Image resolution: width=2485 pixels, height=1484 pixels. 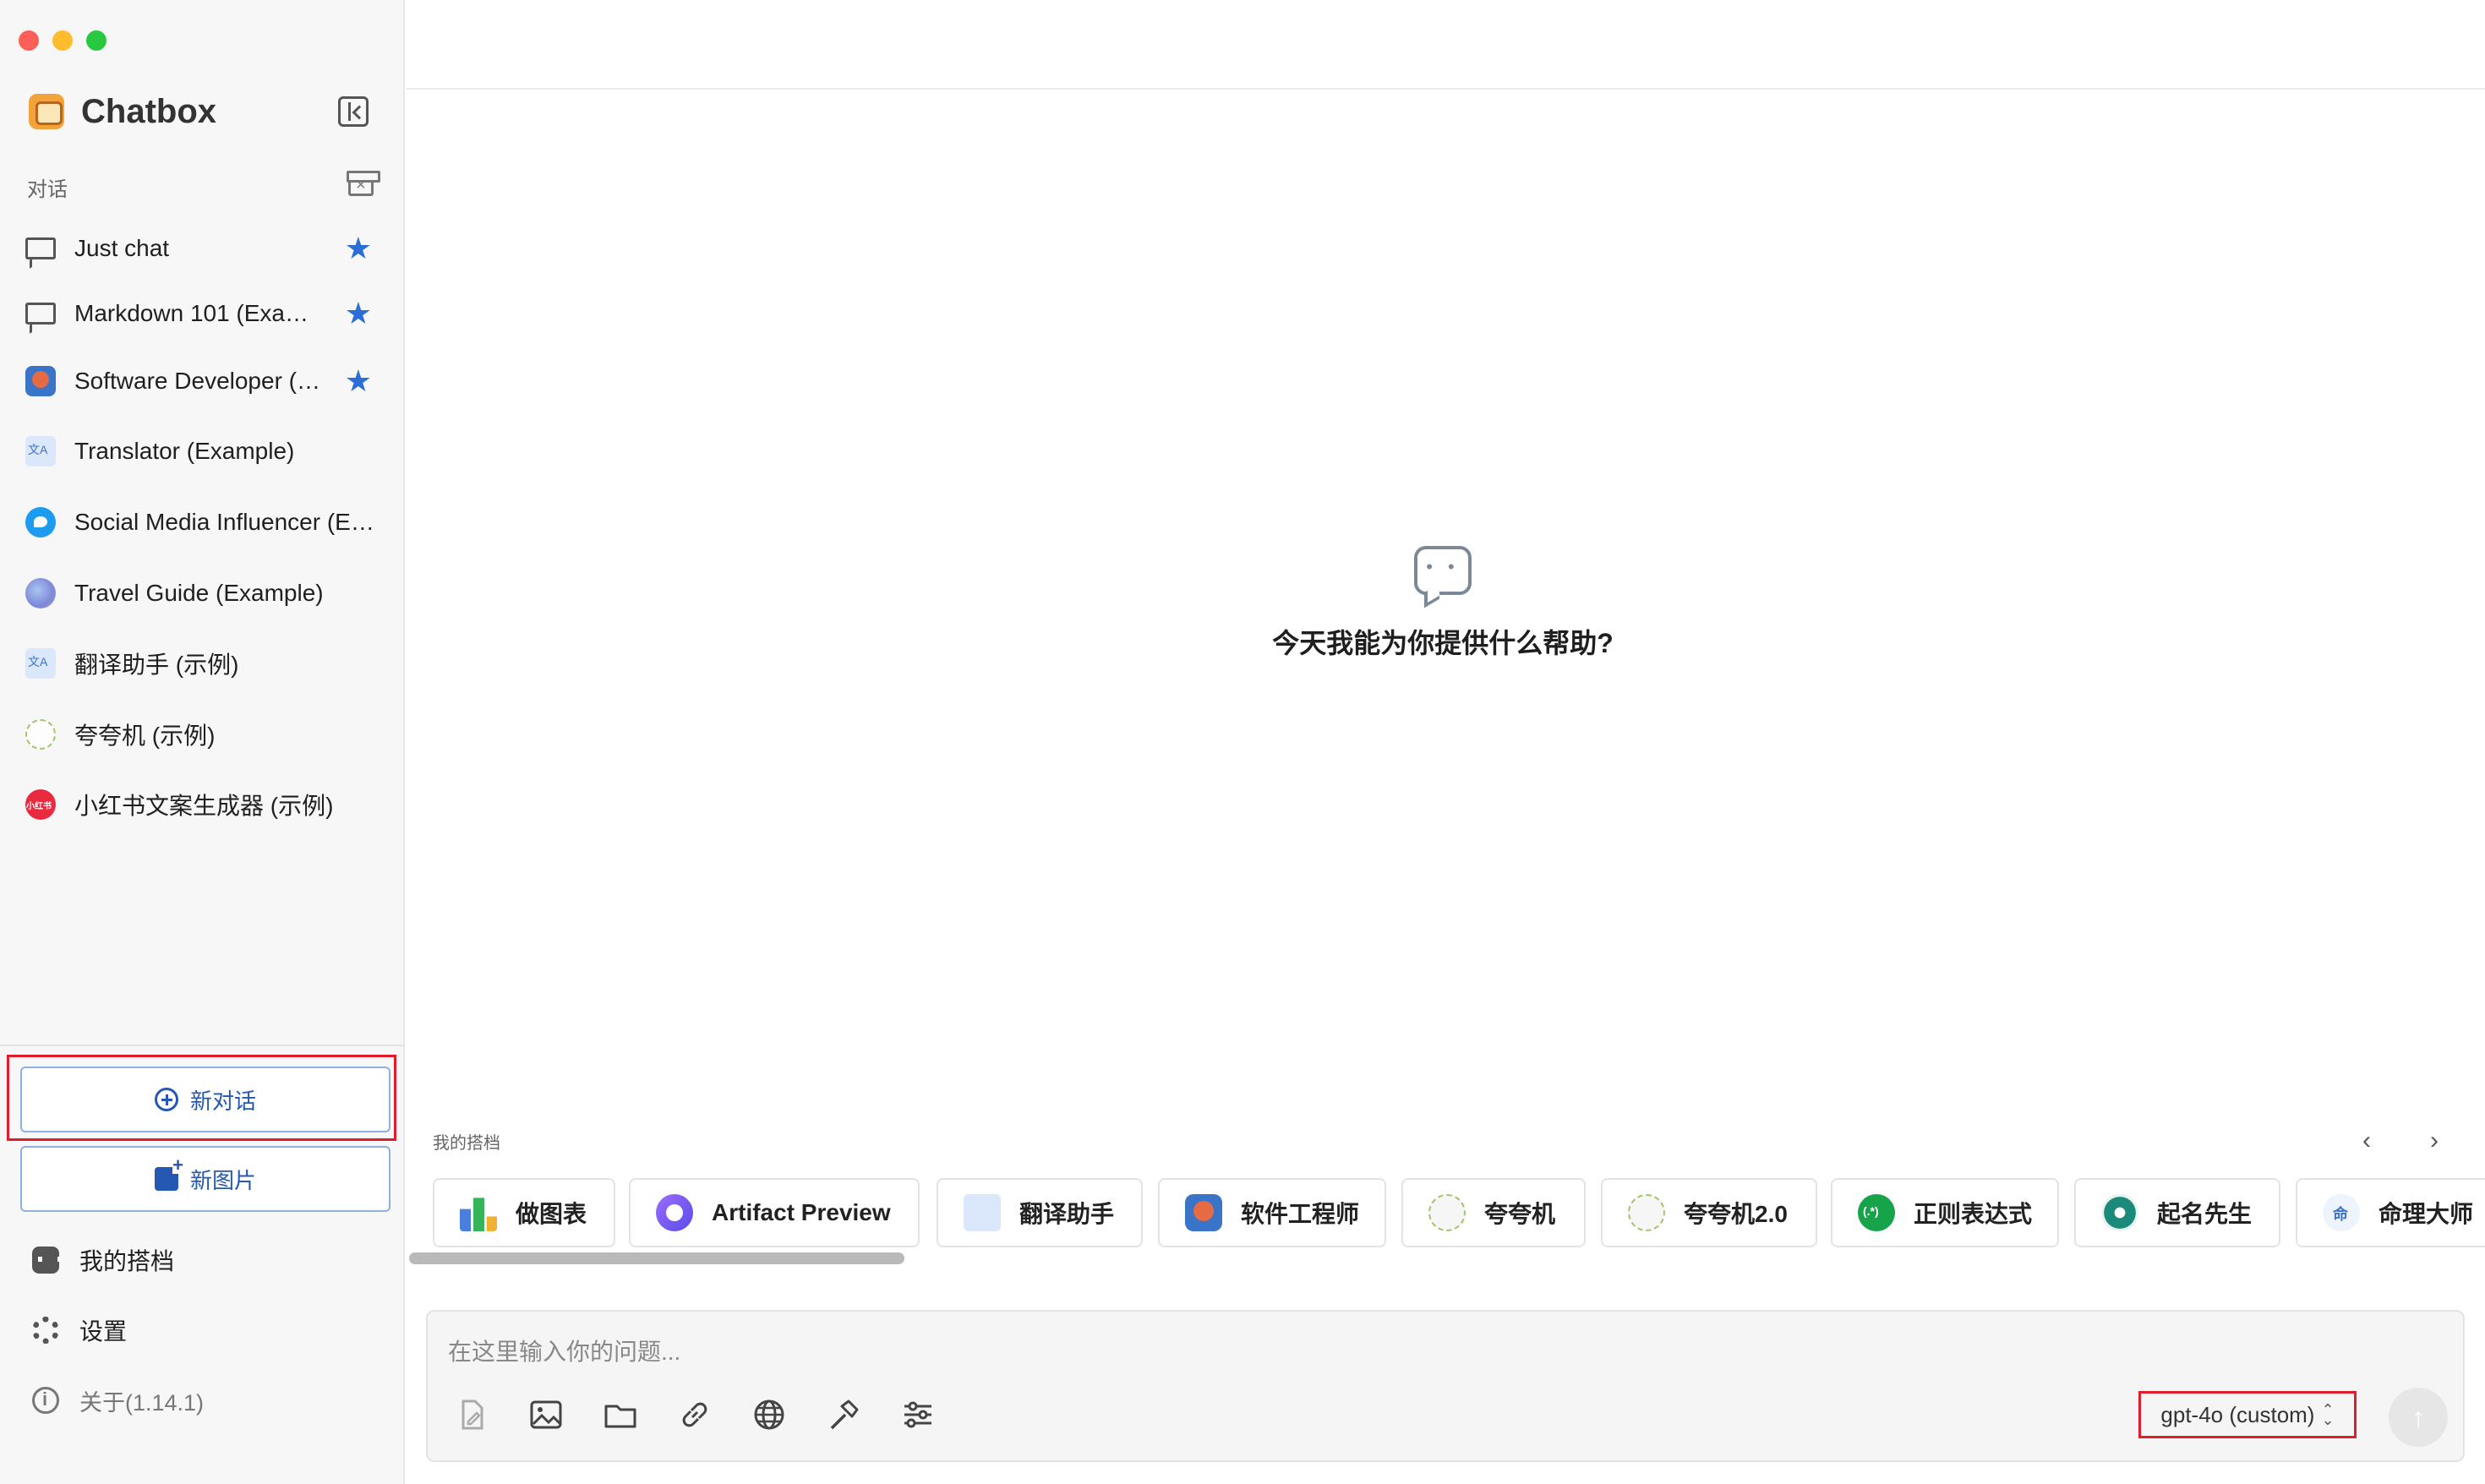 I want to click on attach-file-icon, so click(x=471, y=1415).